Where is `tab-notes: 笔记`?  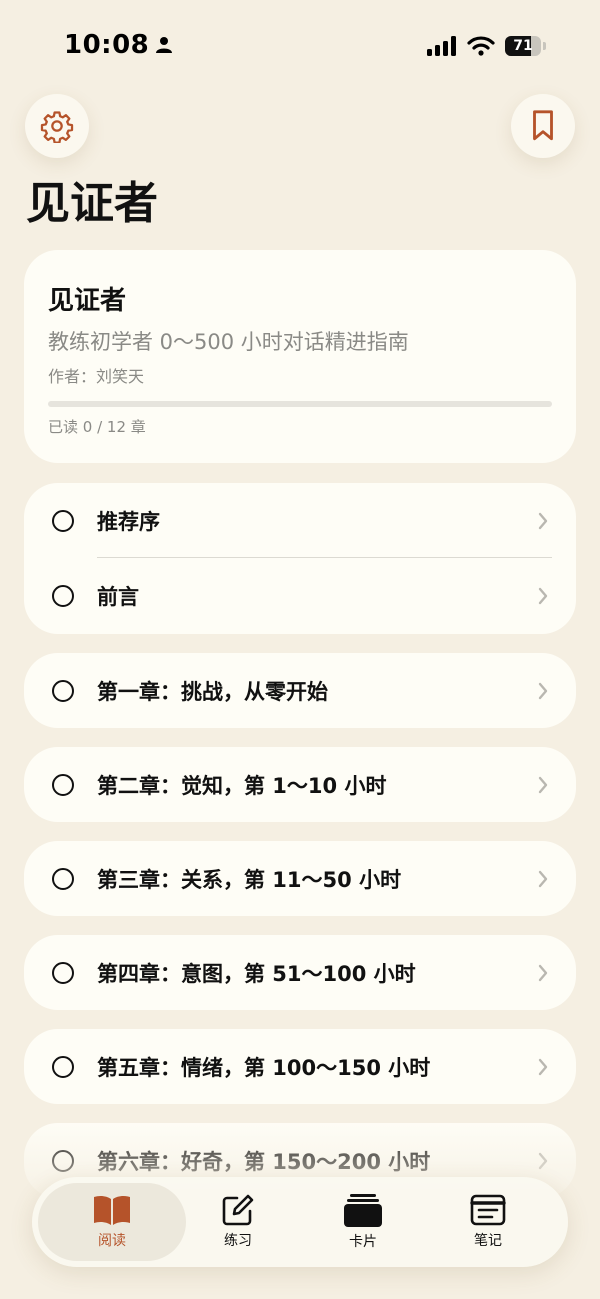 tab-notes: 笔记 is located at coordinates (488, 1222).